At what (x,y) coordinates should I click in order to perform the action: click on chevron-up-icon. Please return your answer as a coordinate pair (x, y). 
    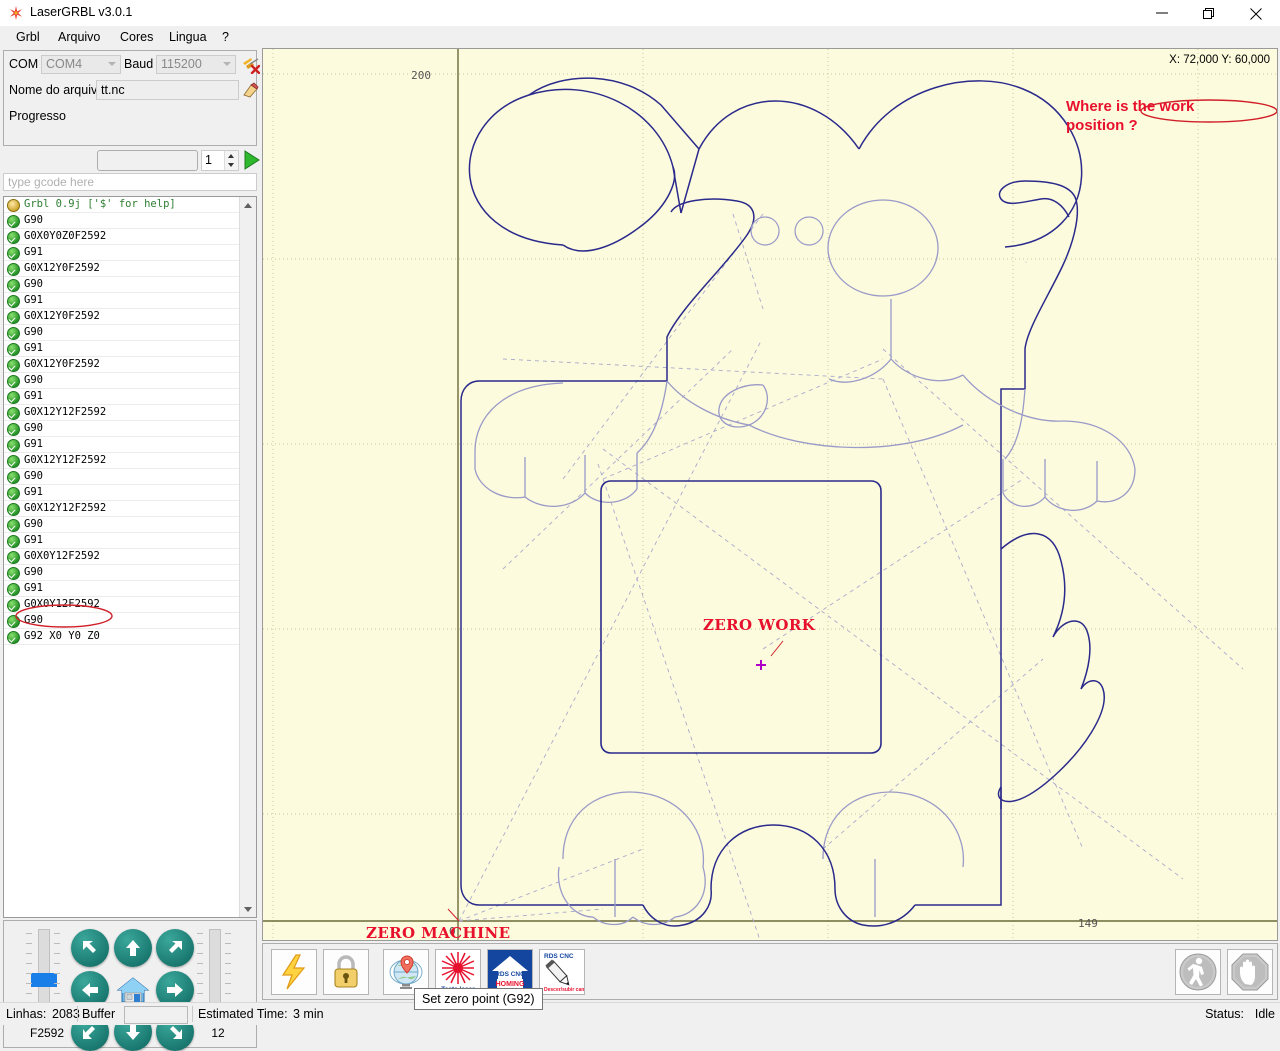
    Looking at the image, I should click on (248, 205).